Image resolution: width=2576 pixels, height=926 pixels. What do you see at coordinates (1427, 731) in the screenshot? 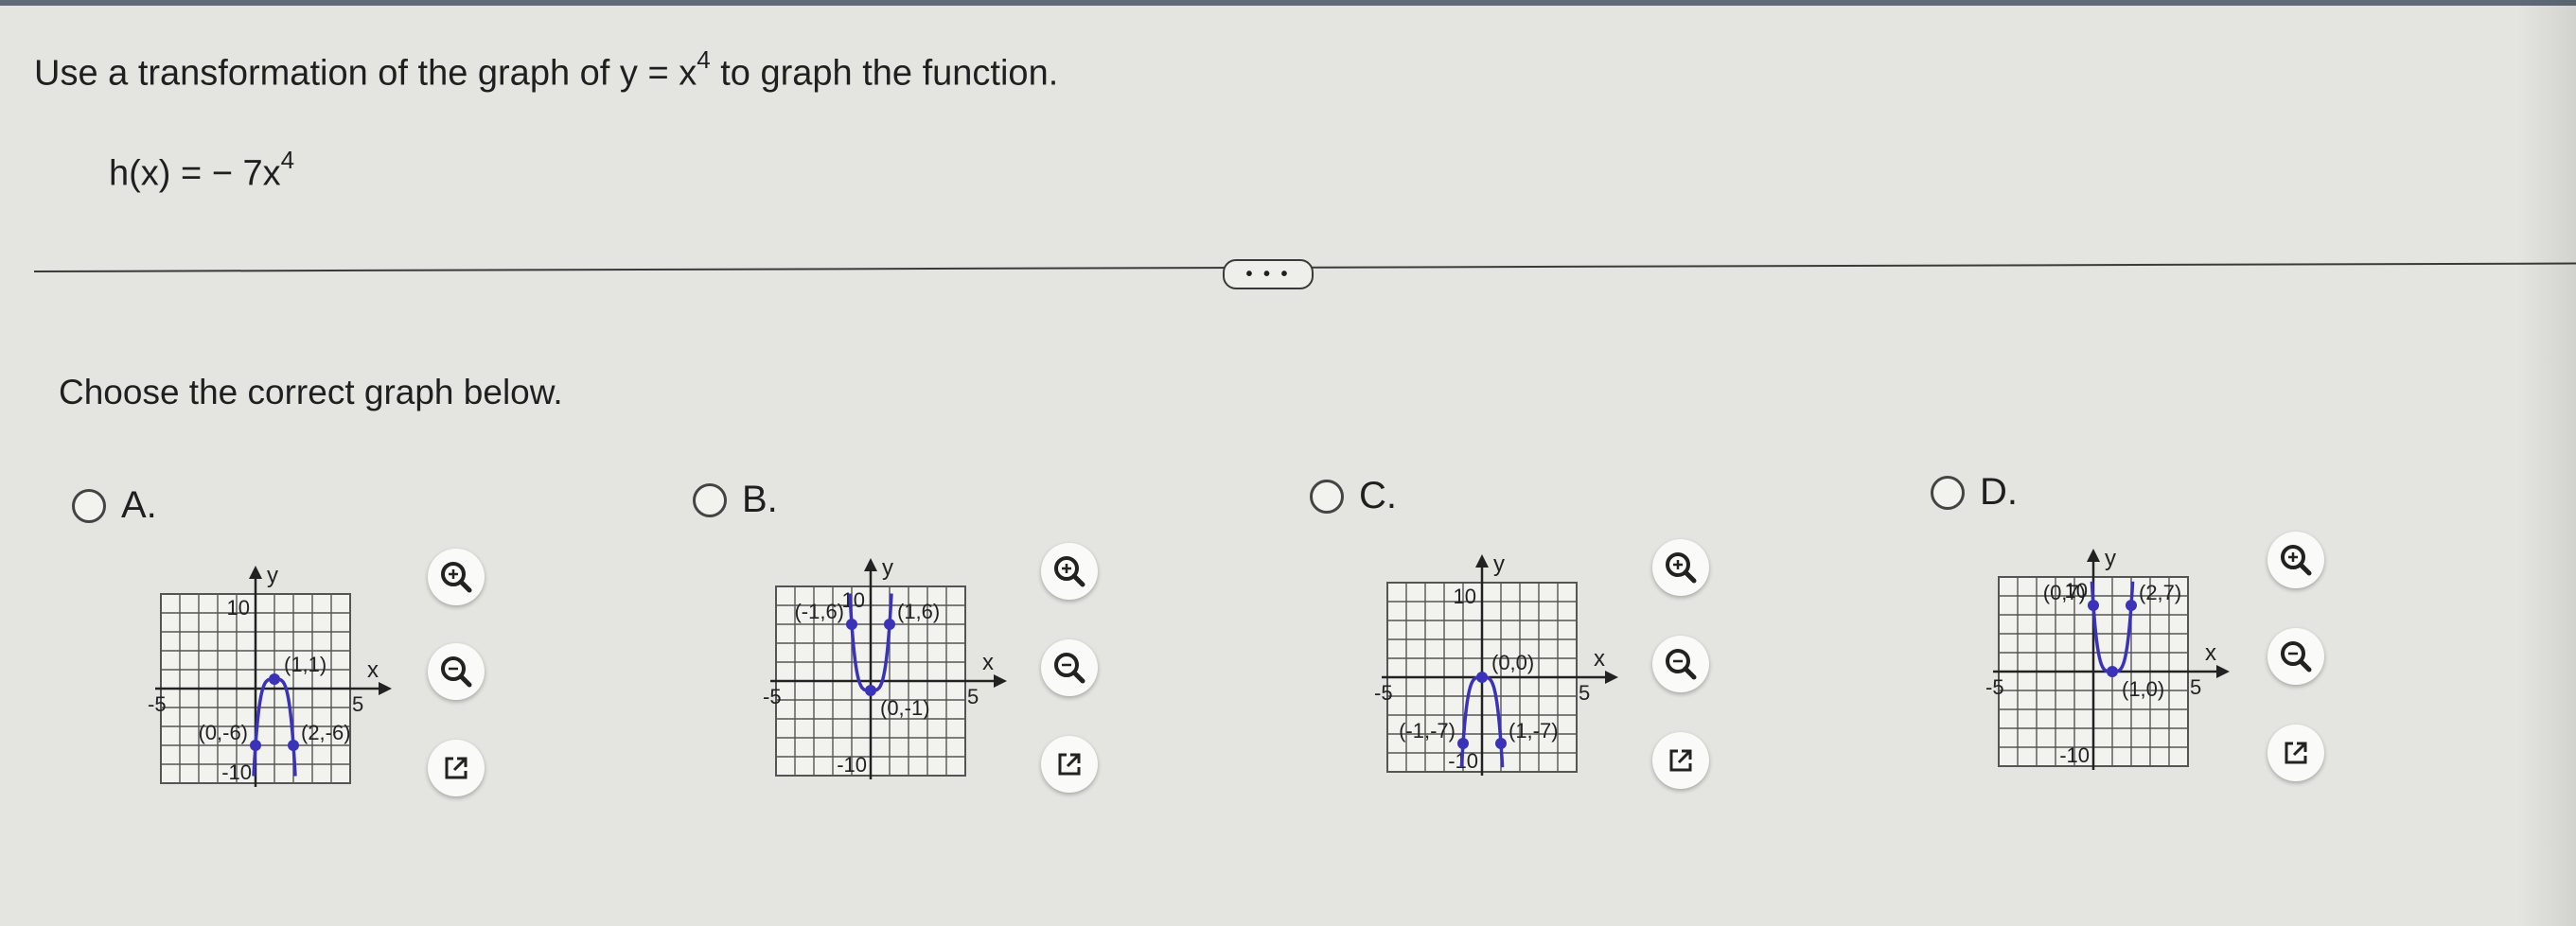
I see `point-label: (-1,-7)` at bounding box center [1427, 731].